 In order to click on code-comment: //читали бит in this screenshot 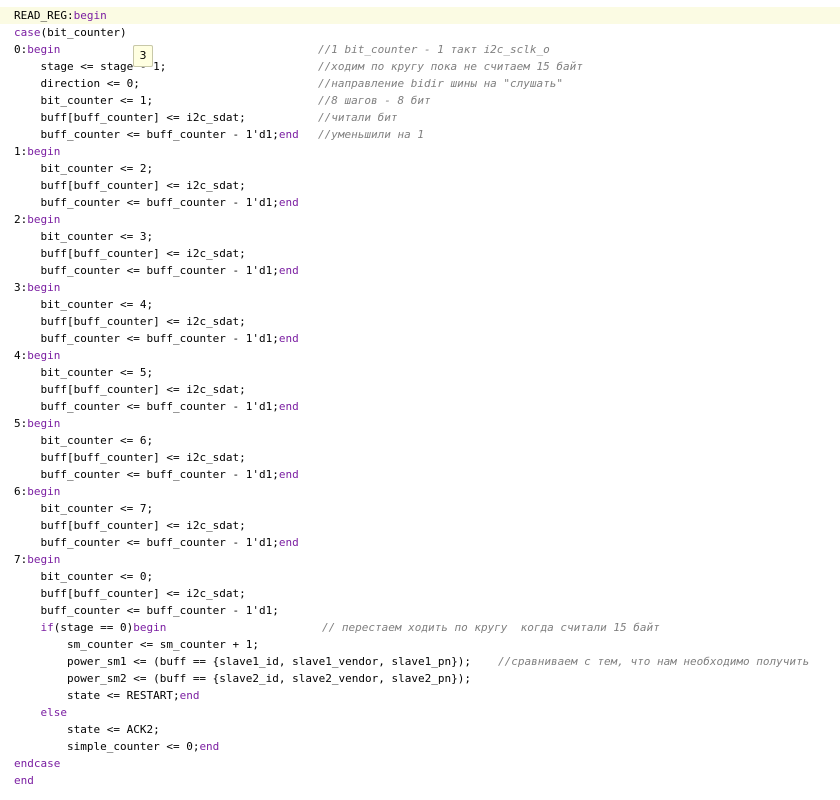, I will do `click(358, 117)`.